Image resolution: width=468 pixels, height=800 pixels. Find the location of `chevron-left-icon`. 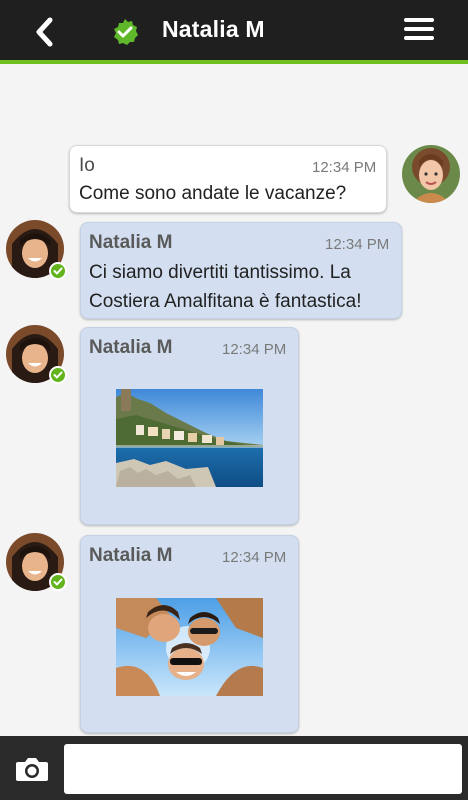

chevron-left-icon is located at coordinates (44, 32).